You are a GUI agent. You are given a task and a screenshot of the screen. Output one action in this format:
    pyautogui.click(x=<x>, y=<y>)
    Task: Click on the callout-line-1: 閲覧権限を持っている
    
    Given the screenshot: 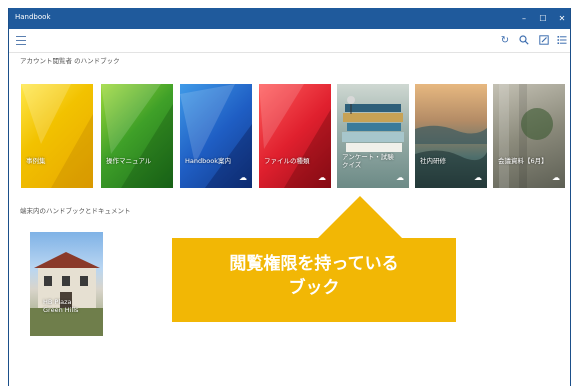 What is the action you would take?
    pyautogui.click(x=314, y=264)
    